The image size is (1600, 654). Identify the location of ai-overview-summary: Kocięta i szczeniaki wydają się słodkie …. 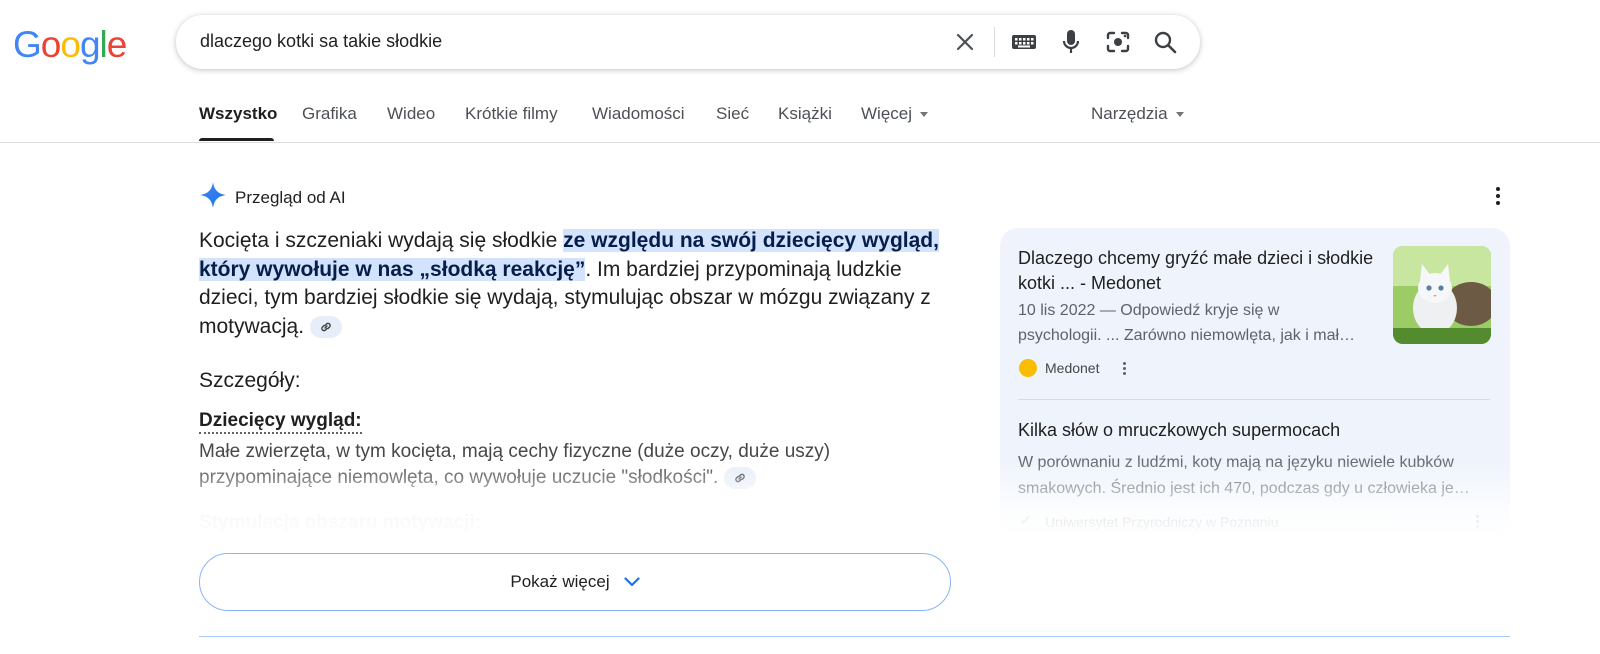
(579, 284).